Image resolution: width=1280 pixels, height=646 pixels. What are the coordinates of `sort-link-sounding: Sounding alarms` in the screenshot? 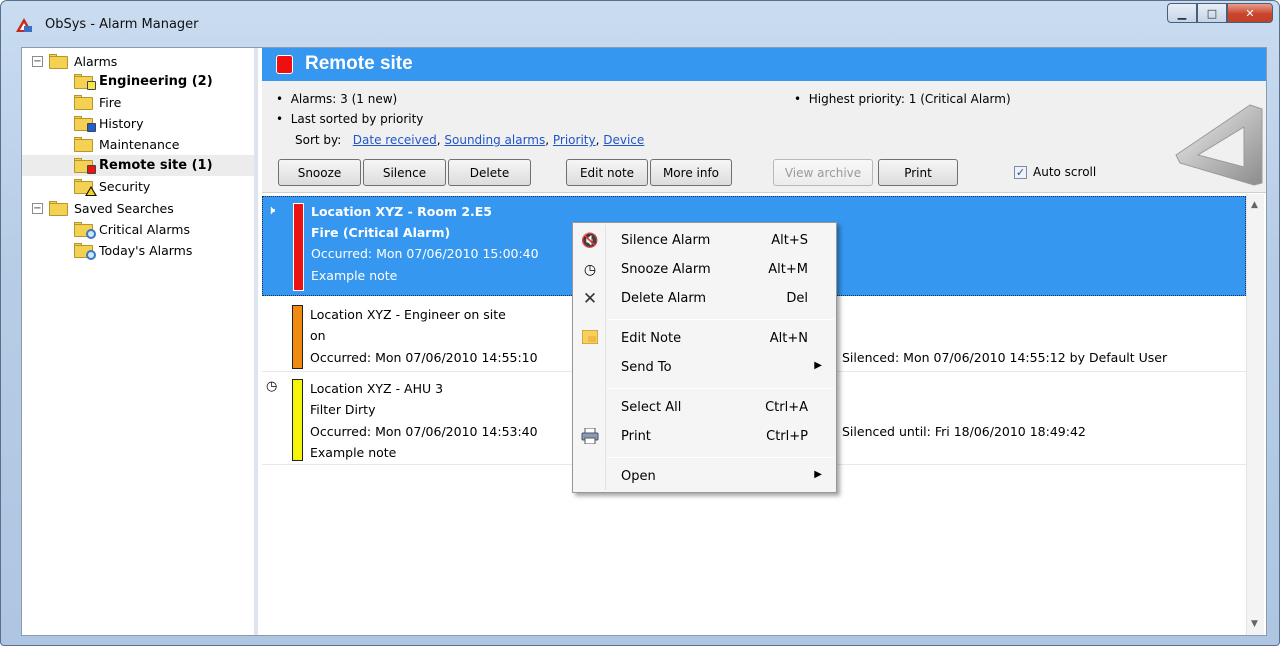 It's located at (494, 140).